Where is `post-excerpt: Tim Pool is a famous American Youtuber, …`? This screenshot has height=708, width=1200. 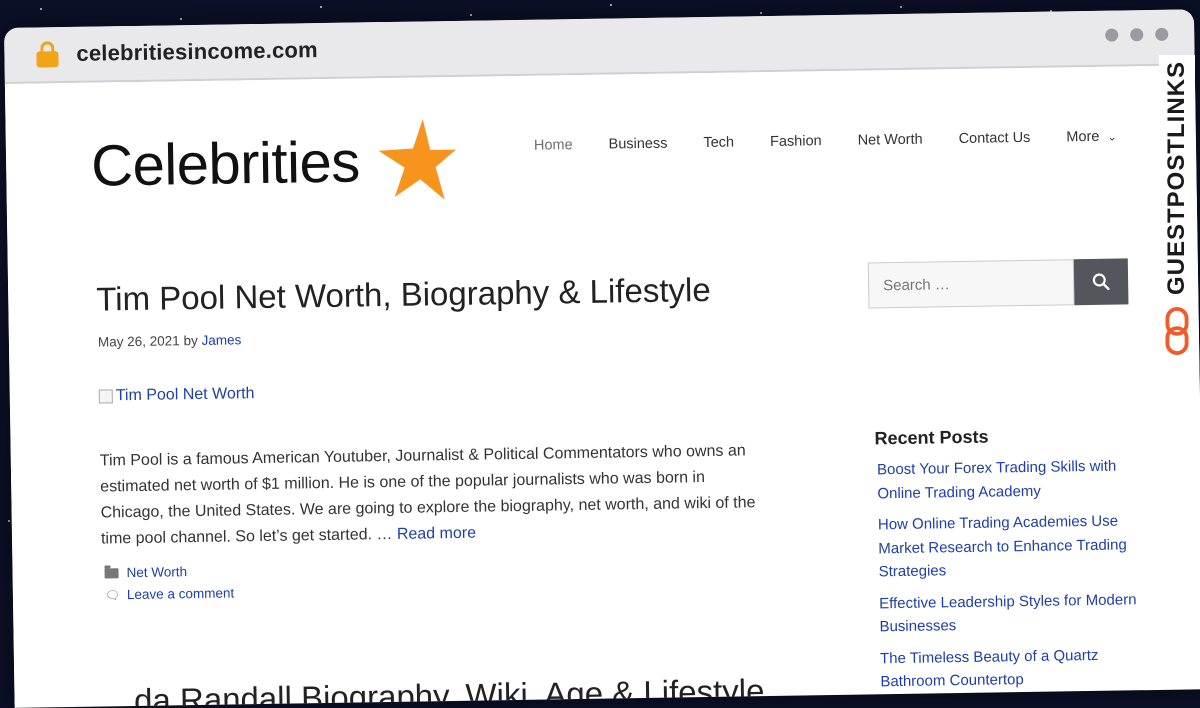
post-excerpt: Tim Pool is a famous American Youtuber, … is located at coordinates (436, 495).